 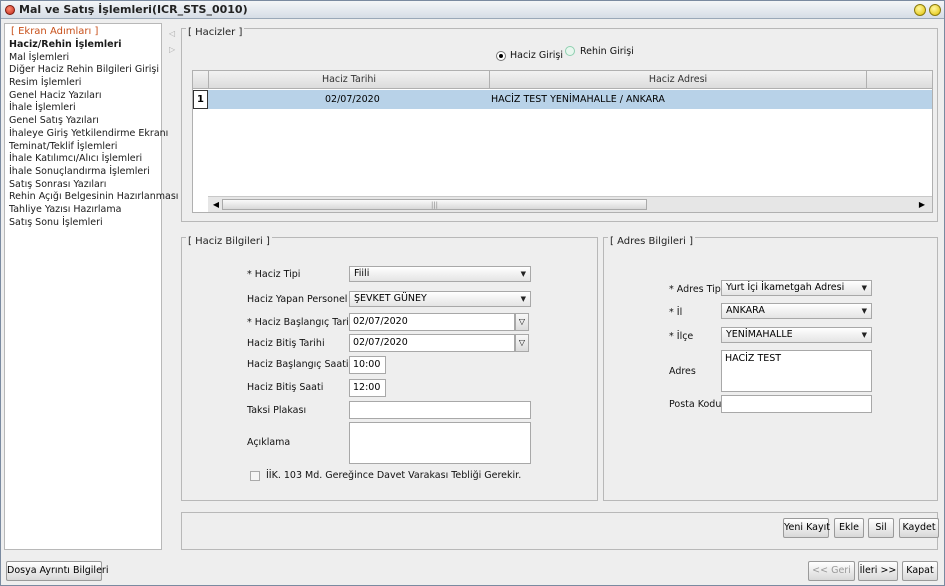 What do you see at coordinates (651, 241) in the screenshot?
I see `adres-bilgileri-legend: [ Adres Bilgileri ]` at bounding box center [651, 241].